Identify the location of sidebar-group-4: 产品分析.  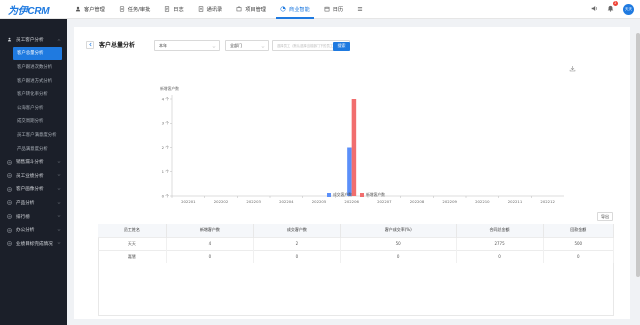
(33, 203).